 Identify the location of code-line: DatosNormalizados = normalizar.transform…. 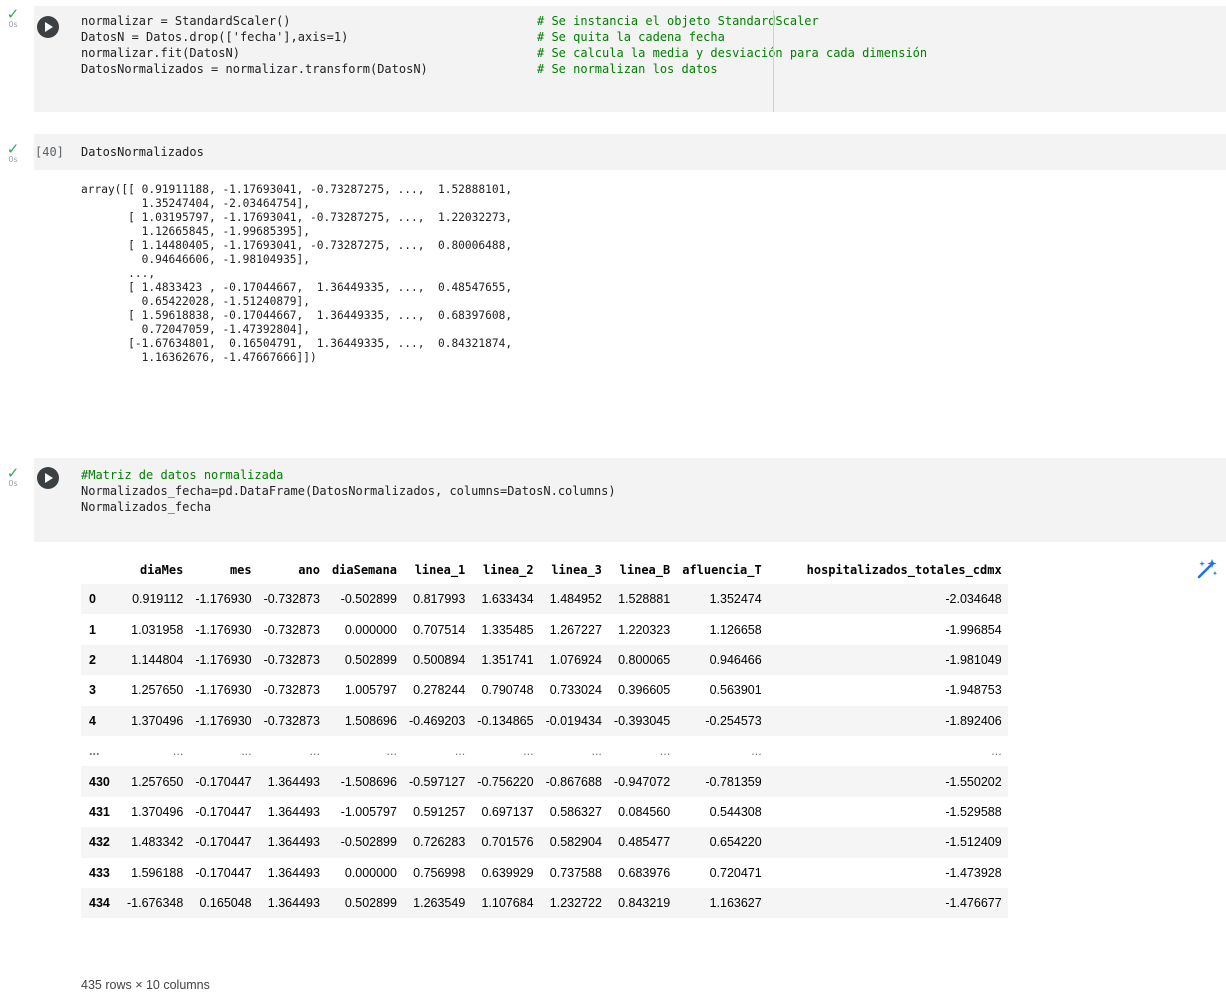
(254, 69).